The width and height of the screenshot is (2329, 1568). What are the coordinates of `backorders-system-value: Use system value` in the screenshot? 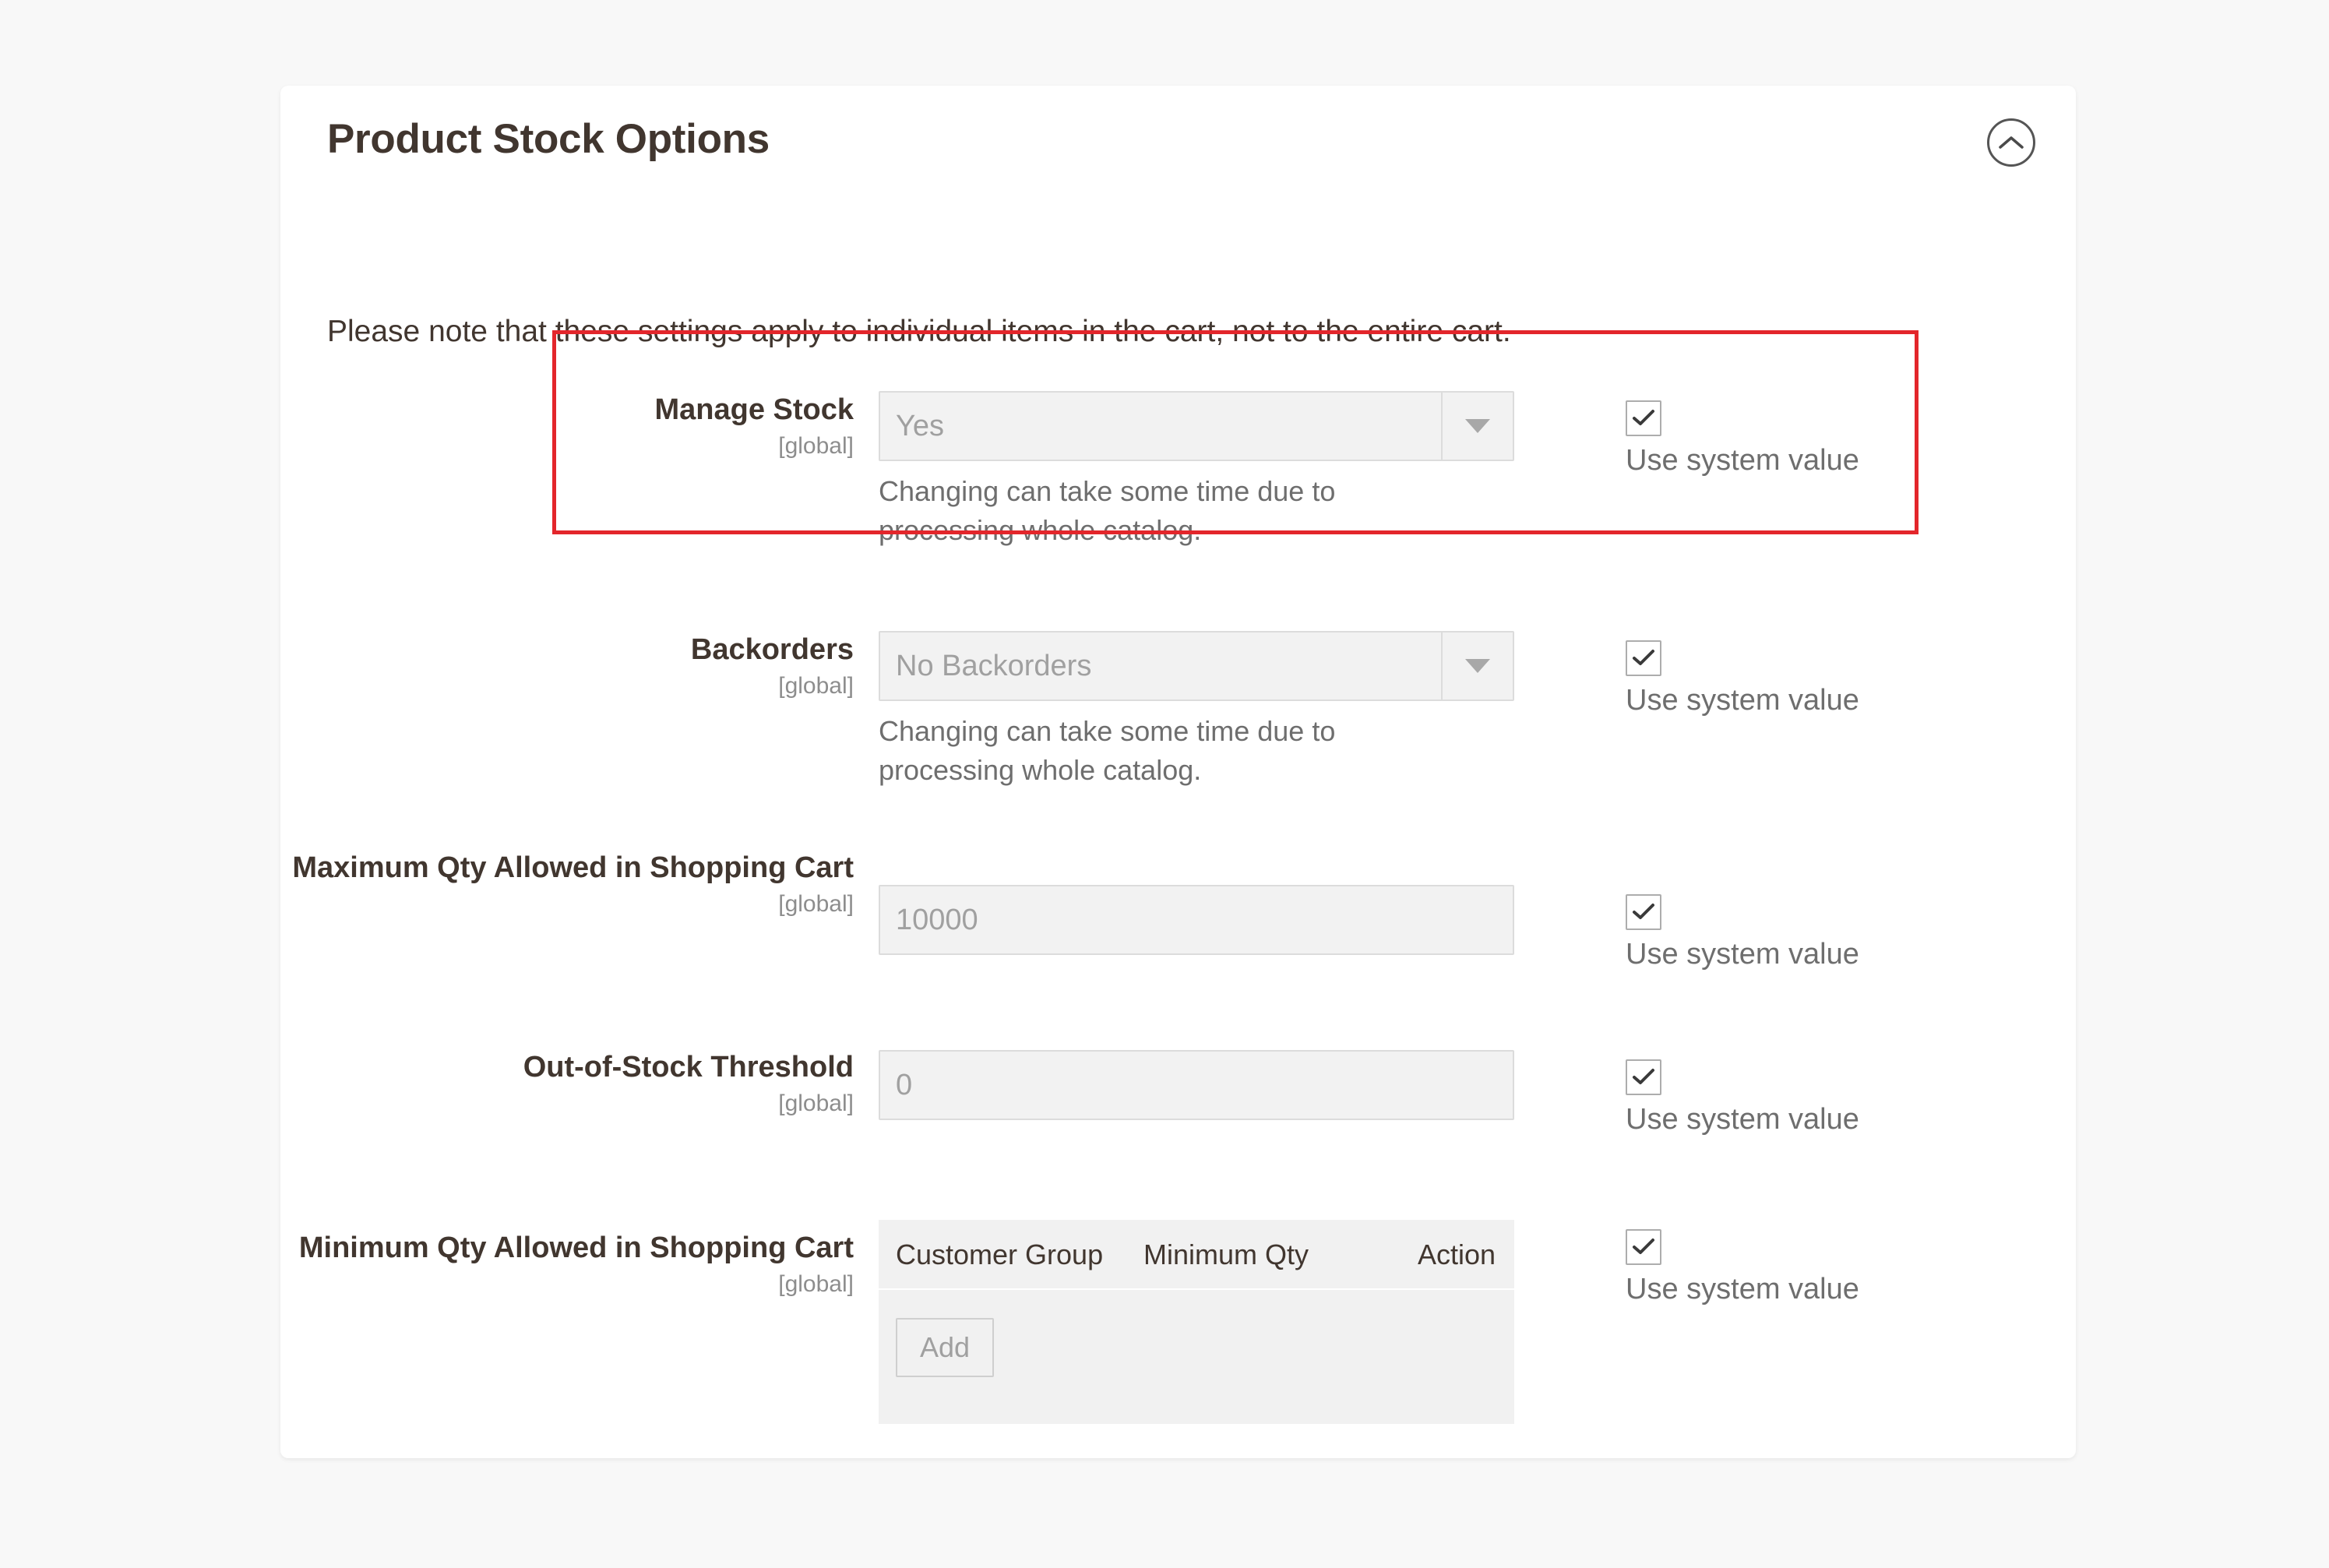 It's located at (1789, 678).